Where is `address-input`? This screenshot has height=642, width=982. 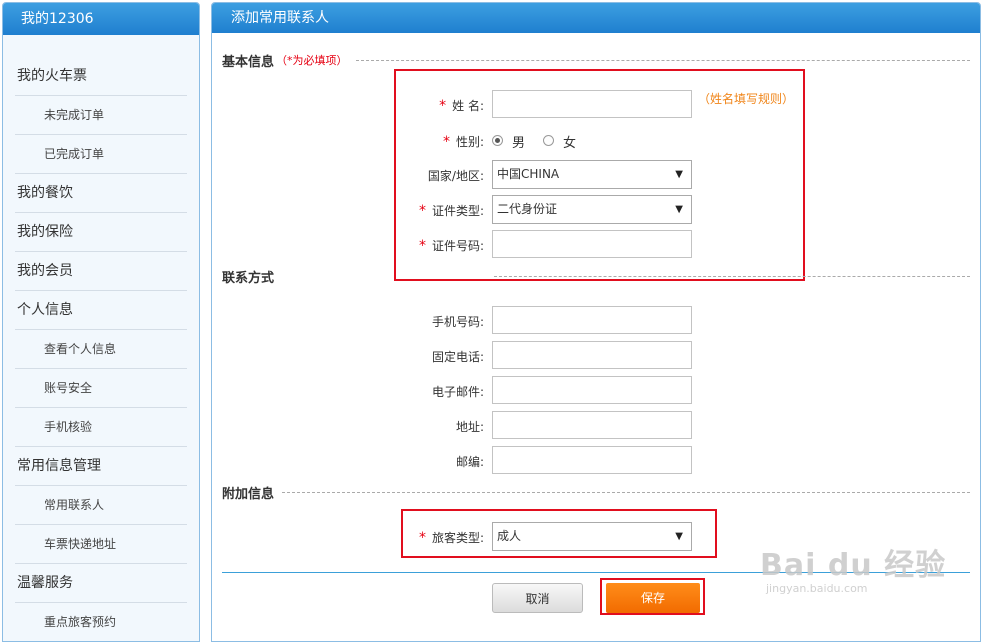 address-input is located at coordinates (592, 425).